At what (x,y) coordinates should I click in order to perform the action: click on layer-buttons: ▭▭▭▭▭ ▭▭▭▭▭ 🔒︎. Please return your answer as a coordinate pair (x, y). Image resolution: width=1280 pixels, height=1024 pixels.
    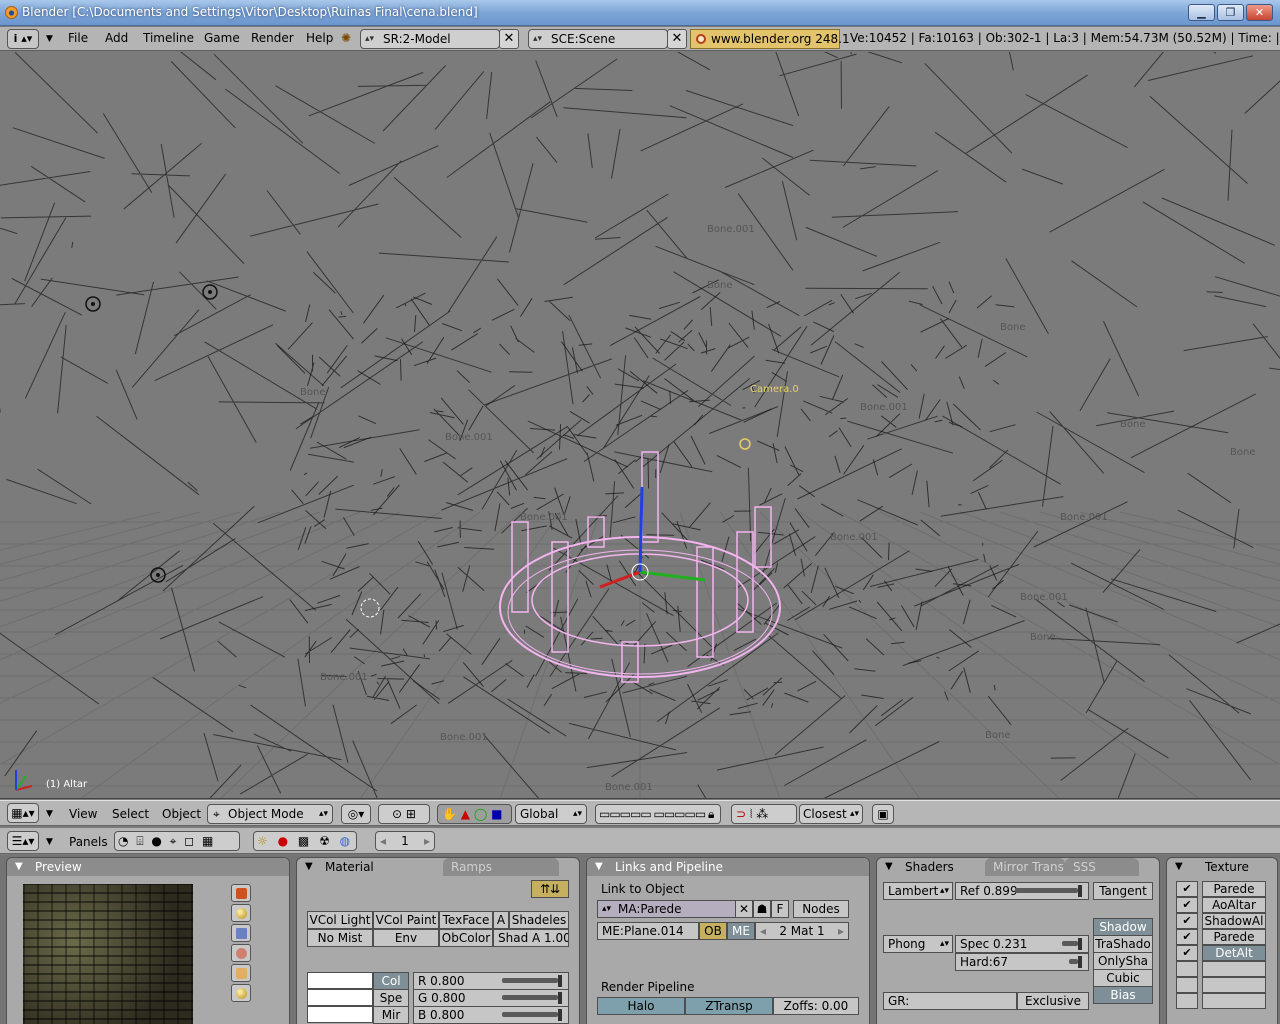
    Looking at the image, I should click on (658, 814).